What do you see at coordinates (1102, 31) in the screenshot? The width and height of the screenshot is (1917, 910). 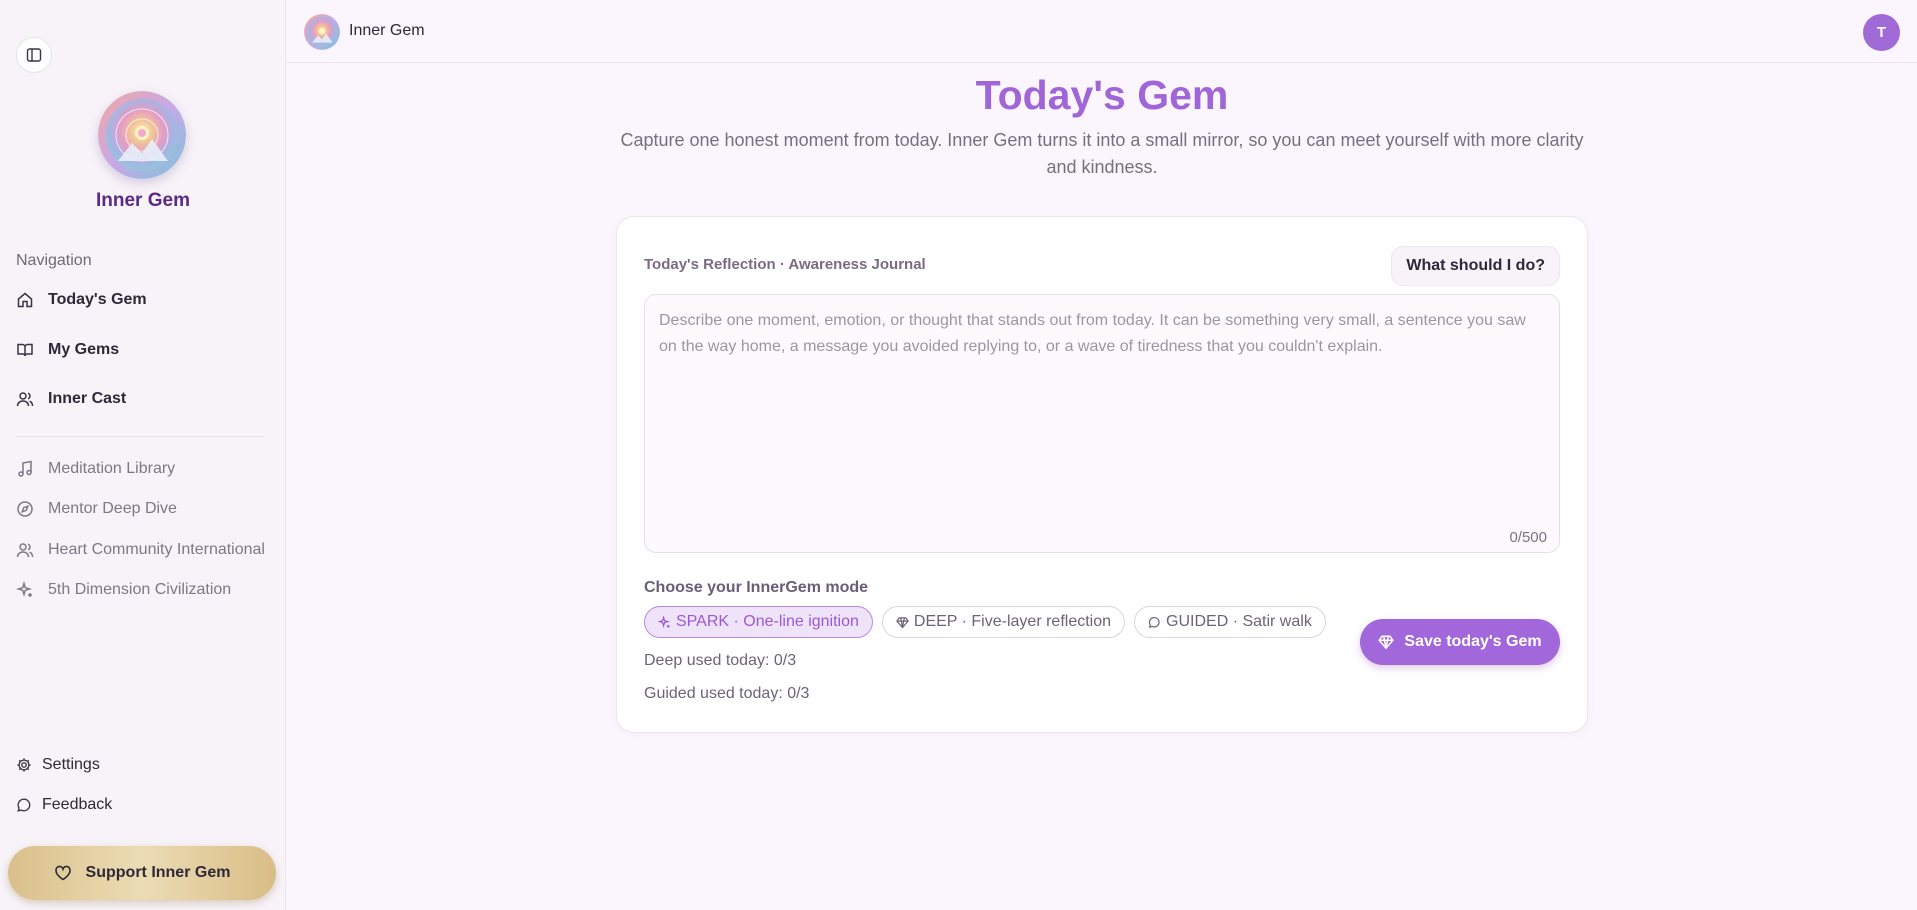 I see `topbar: Inner Gem T` at bounding box center [1102, 31].